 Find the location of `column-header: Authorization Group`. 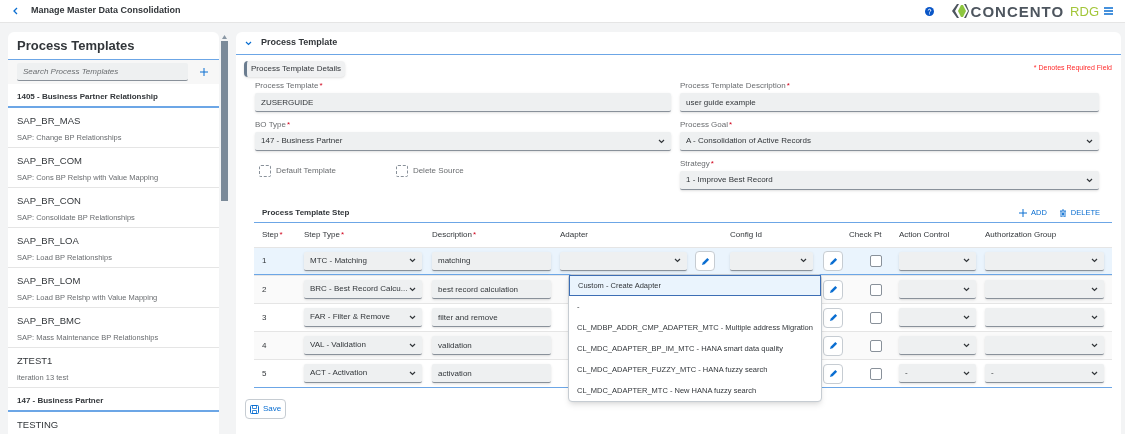

column-header: Authorization Group is located at coordinates (1021, 235).